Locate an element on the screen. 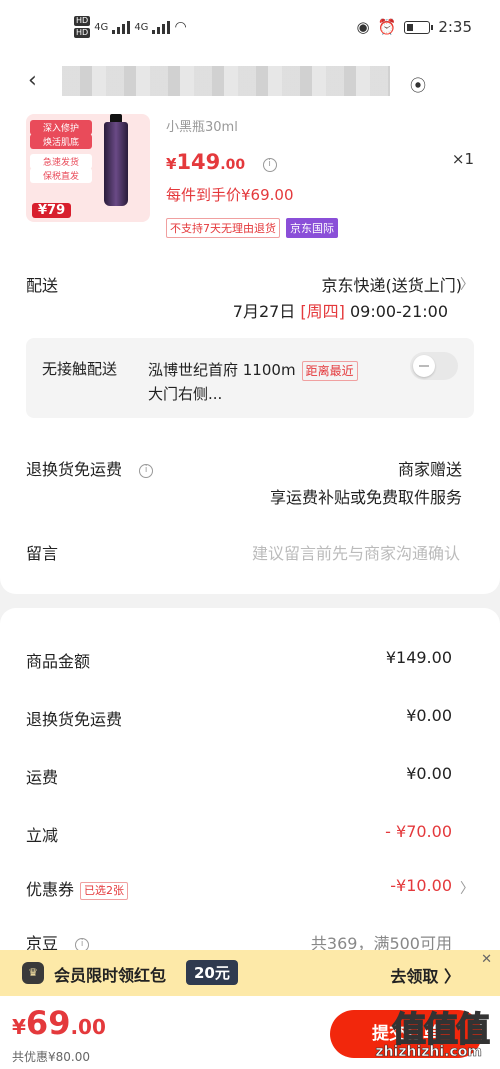 Image resolution: width=500 pixels, height=1069 pixels. message-label: 留言 is located at coordinates (42, 553).